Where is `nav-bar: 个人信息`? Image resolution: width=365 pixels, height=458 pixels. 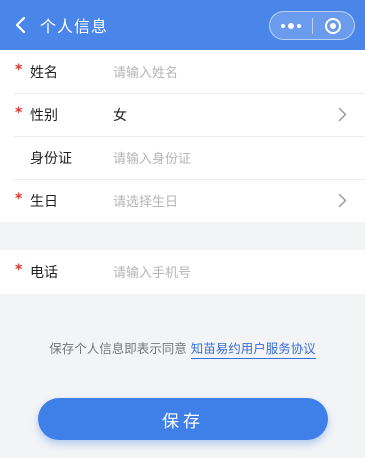
nav-bar: 个人信息 is located at coordinates (182, 25).